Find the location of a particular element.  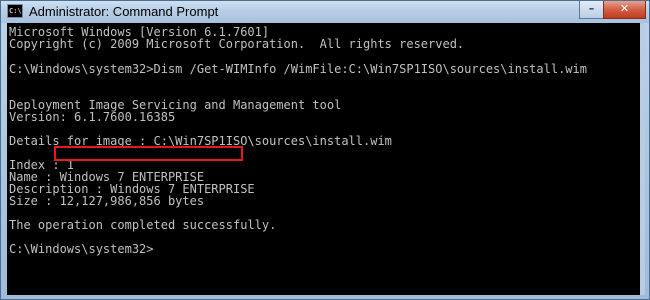

console-line: Size : 12,127,986,856 bytes is located at coordinates (107, 201).